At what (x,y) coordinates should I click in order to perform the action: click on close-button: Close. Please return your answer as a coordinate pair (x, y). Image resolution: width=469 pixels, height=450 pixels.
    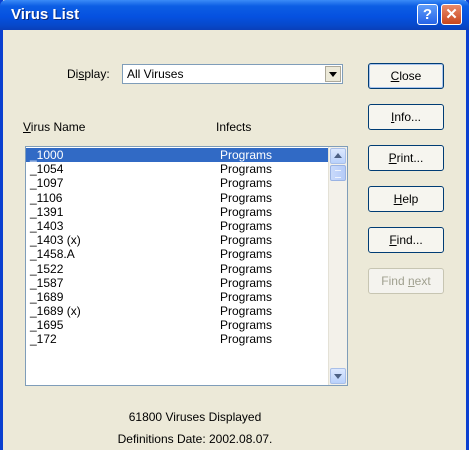
    Looking at the image, I should click on (406, 76).